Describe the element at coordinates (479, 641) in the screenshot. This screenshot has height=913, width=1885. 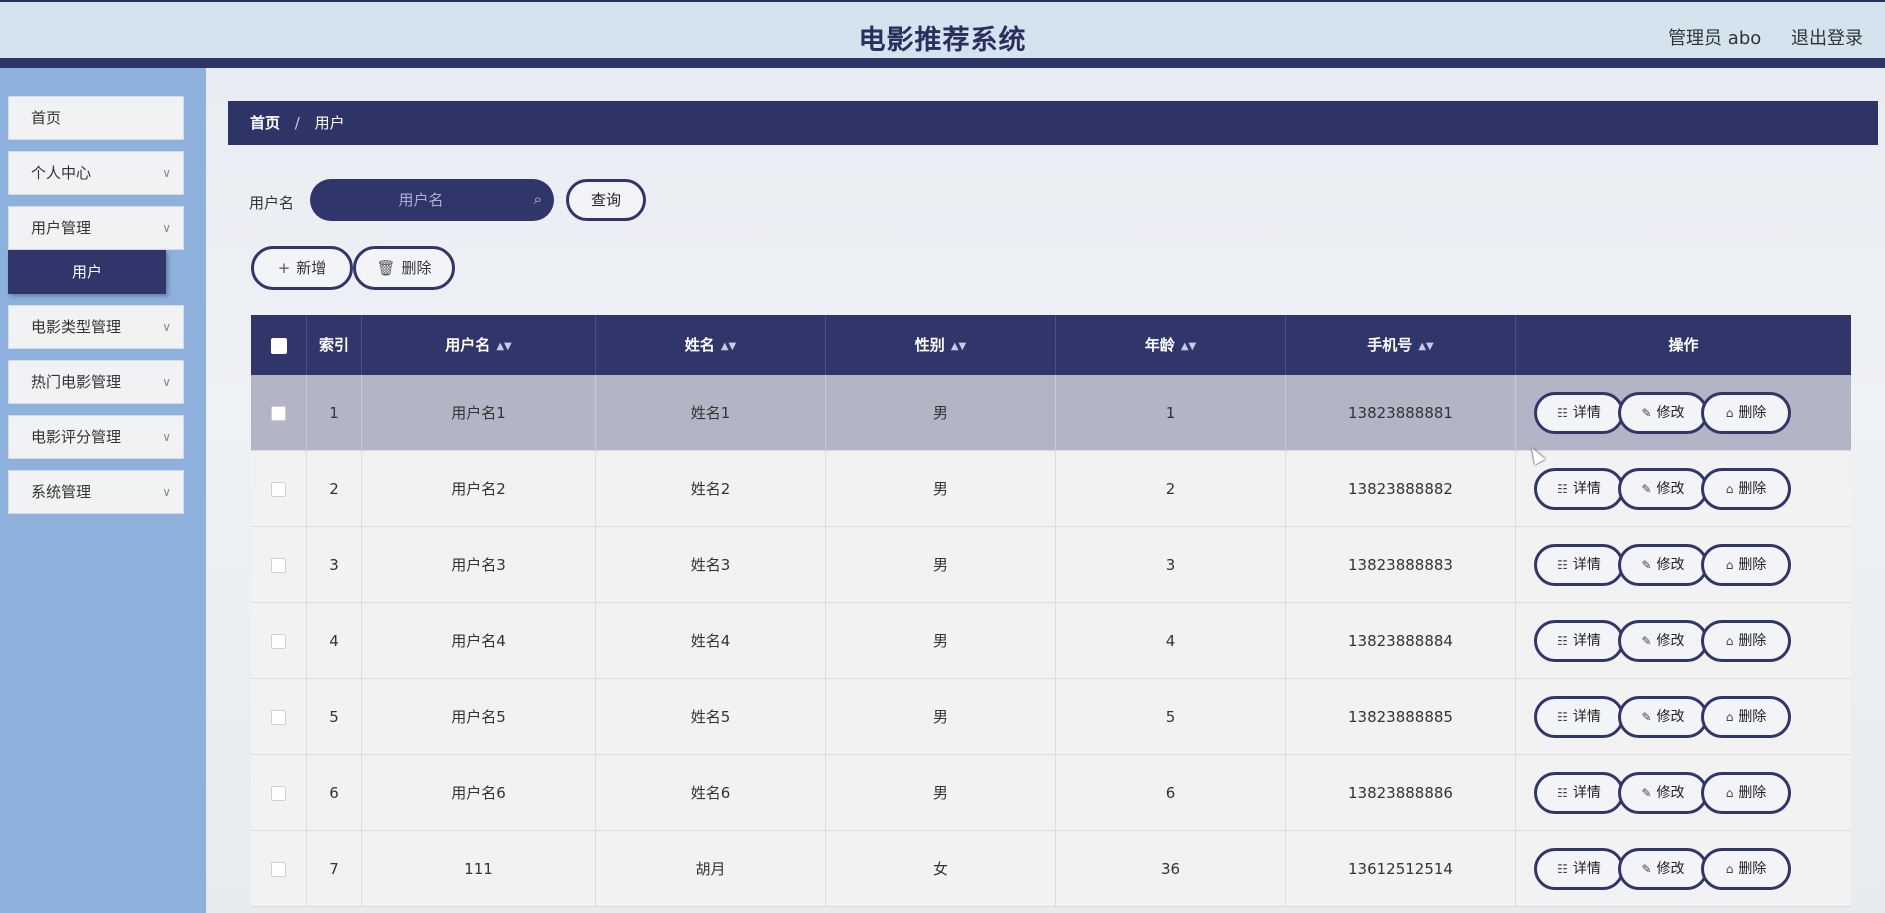
I see `cell-username: 用户名4` at that location.